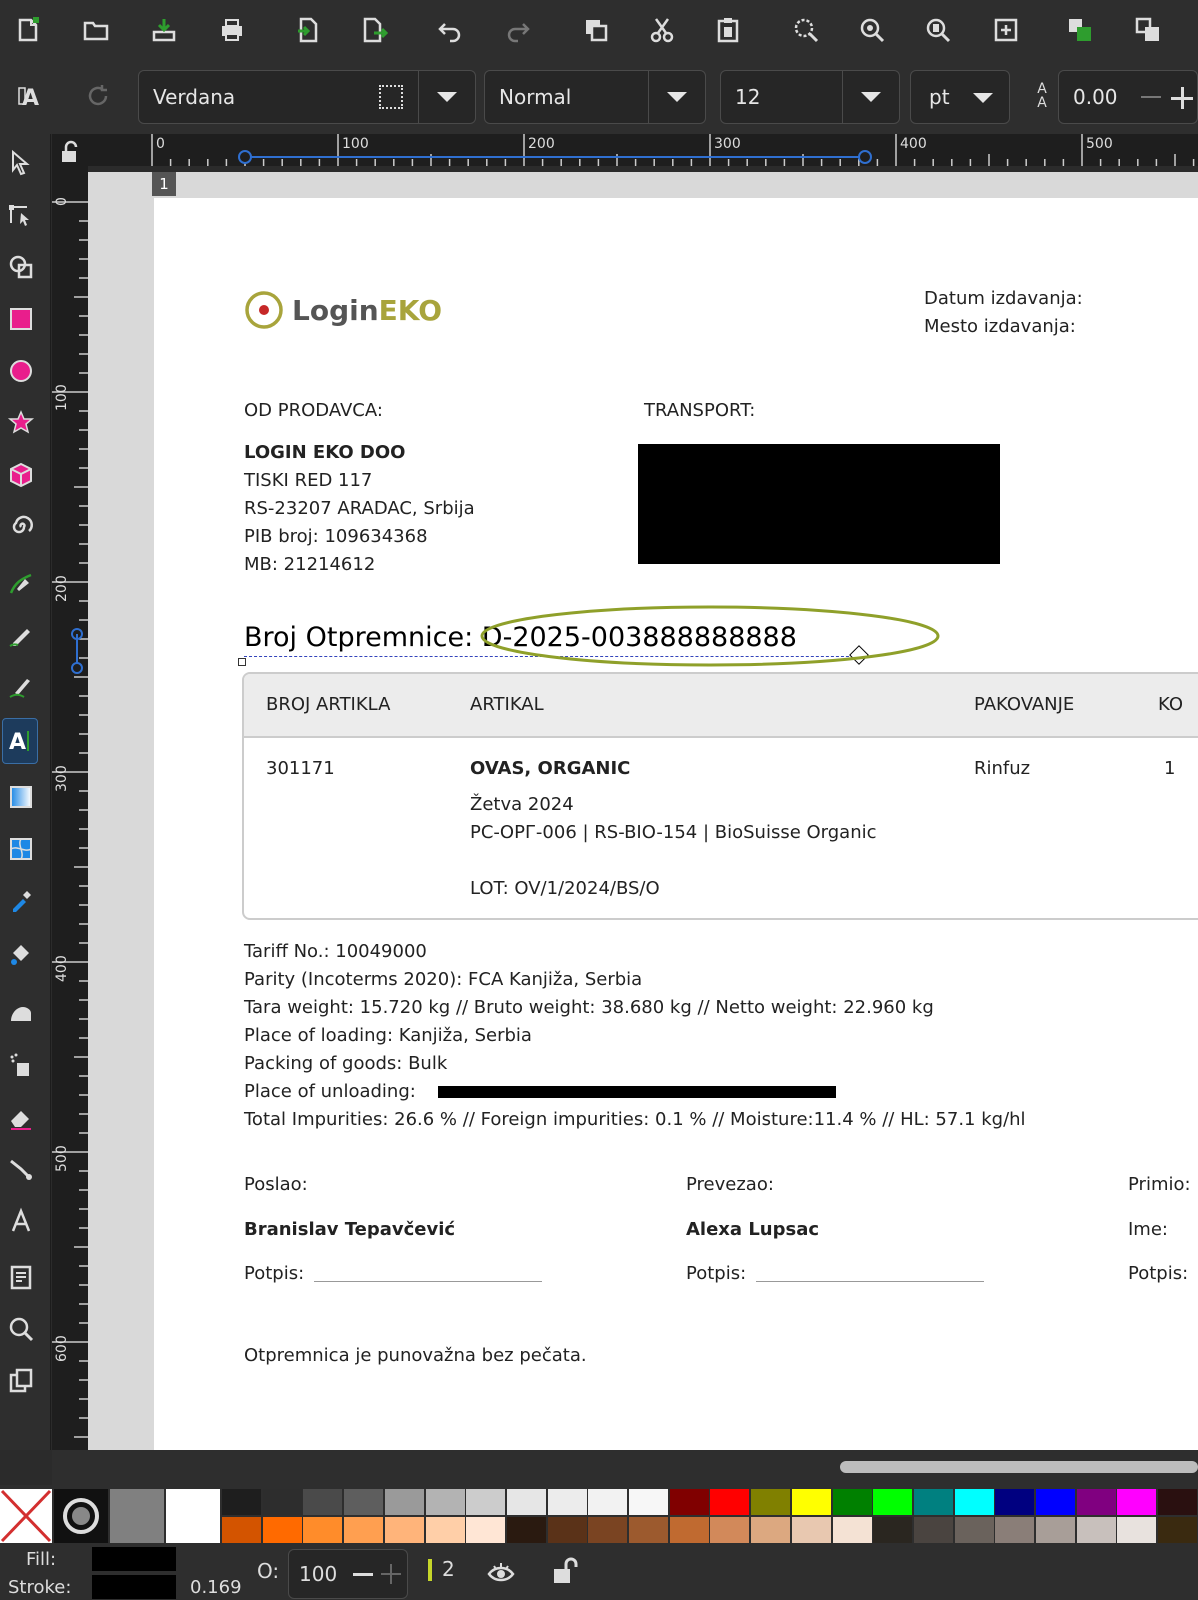 This screenshot has height=1600, width=1198. I want to click on export-icon, so click(374, 30).